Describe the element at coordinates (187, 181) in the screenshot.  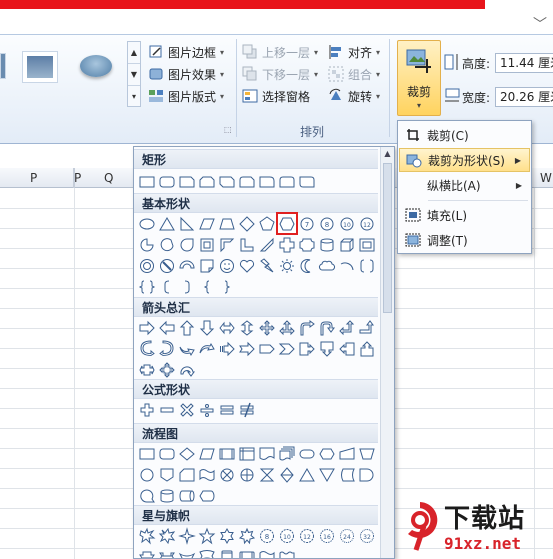
I see `shape-snip-single-corner` at that location.